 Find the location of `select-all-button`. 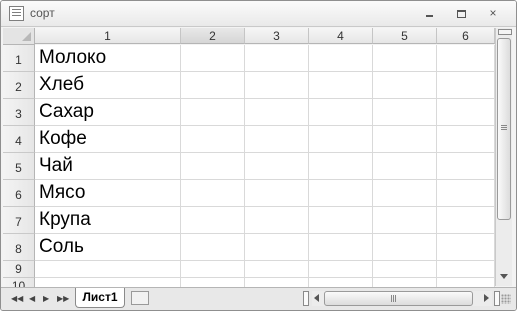

select-all-button is located at coordinates (19, 36).